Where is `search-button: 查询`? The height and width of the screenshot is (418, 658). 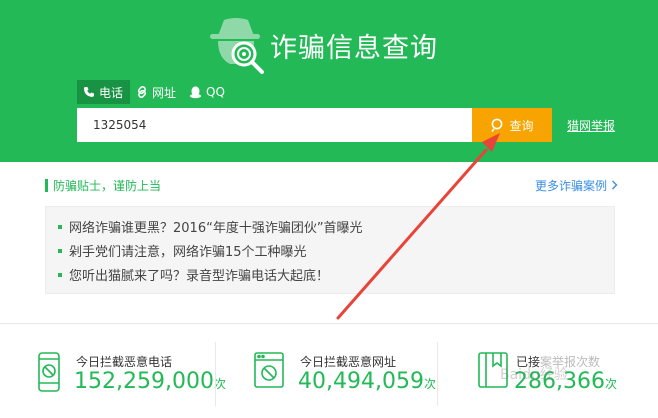 search-button: 查询 is located at coordinates (512, 125).